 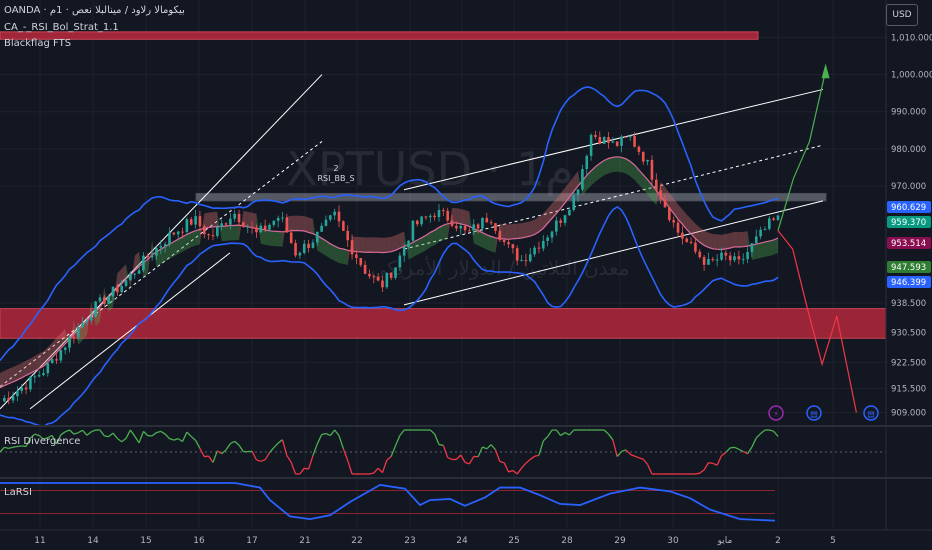 What do you see at coordinates (908, 150) in the screenshot?
I see `price-tick-label: 980.000` at bounding box center [908, 150].